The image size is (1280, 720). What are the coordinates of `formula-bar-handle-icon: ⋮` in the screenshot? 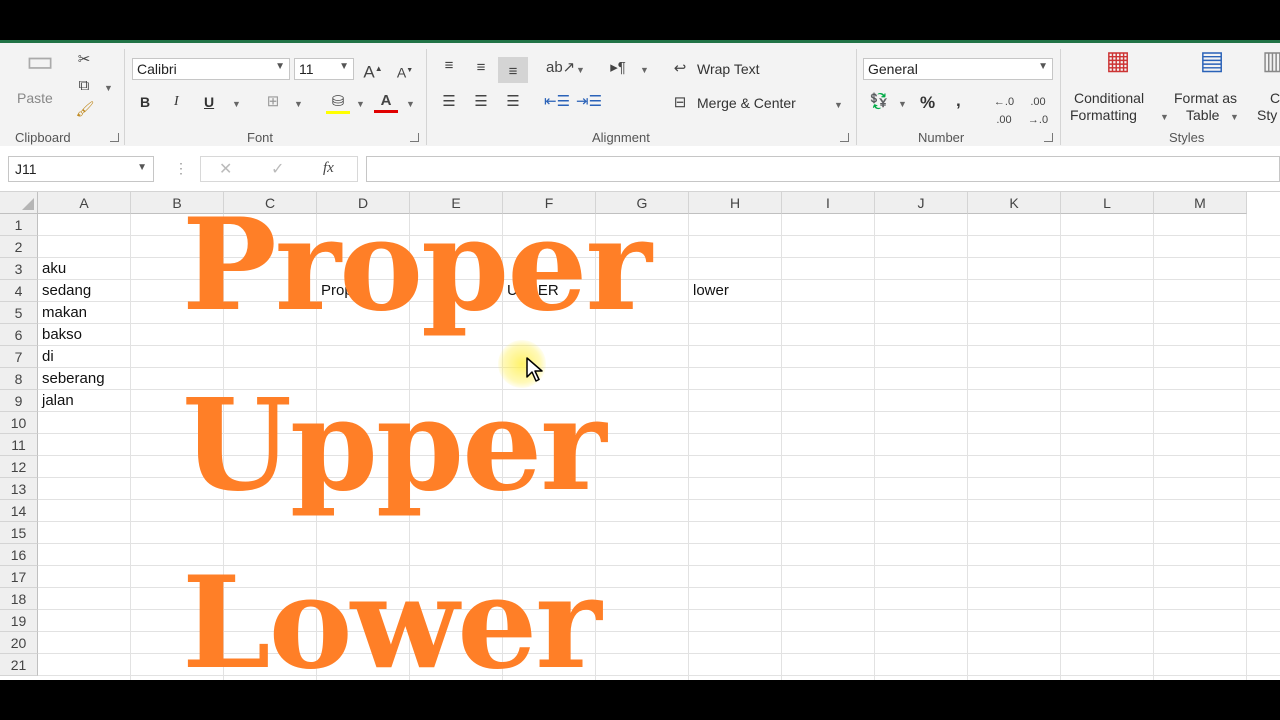 It's located at (181, 168).